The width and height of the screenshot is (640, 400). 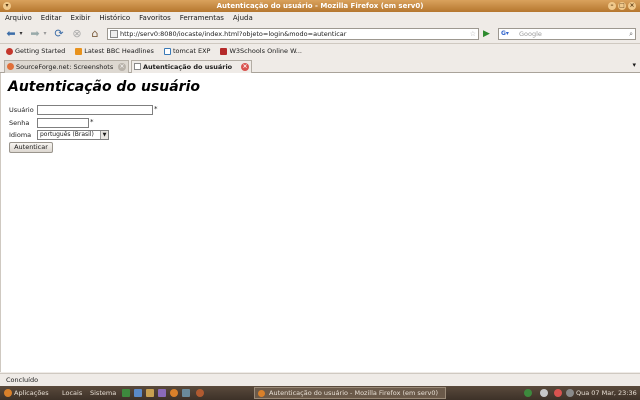 What do you see at coordinates (202, 18) in the screenshot?
I see `menu-ferramentas: Ferramentas` at bounding box center [202, 18].